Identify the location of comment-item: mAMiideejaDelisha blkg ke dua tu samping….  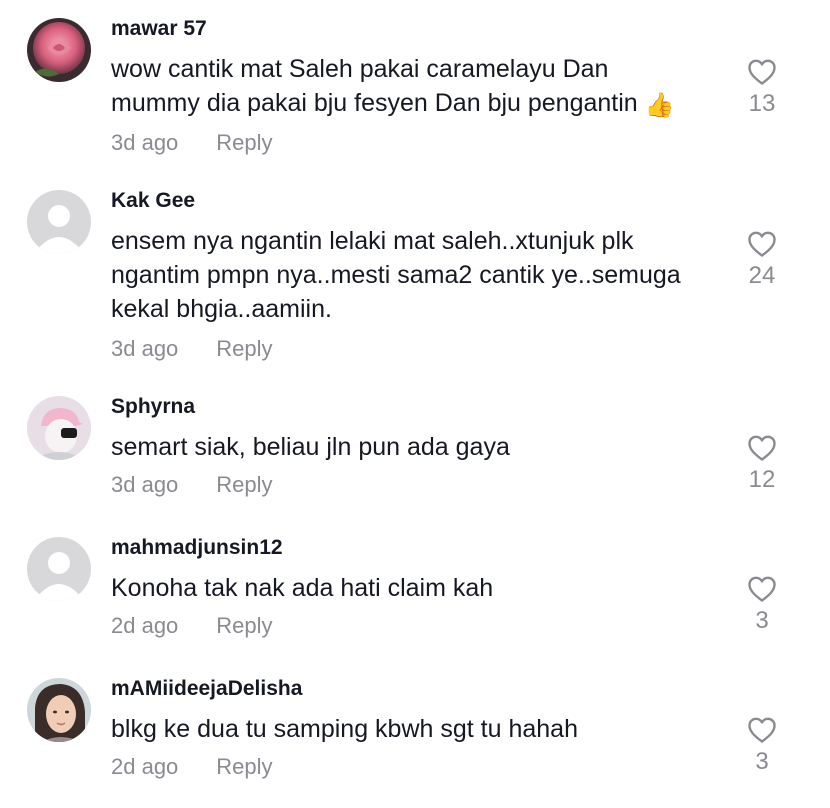
(415, 732).